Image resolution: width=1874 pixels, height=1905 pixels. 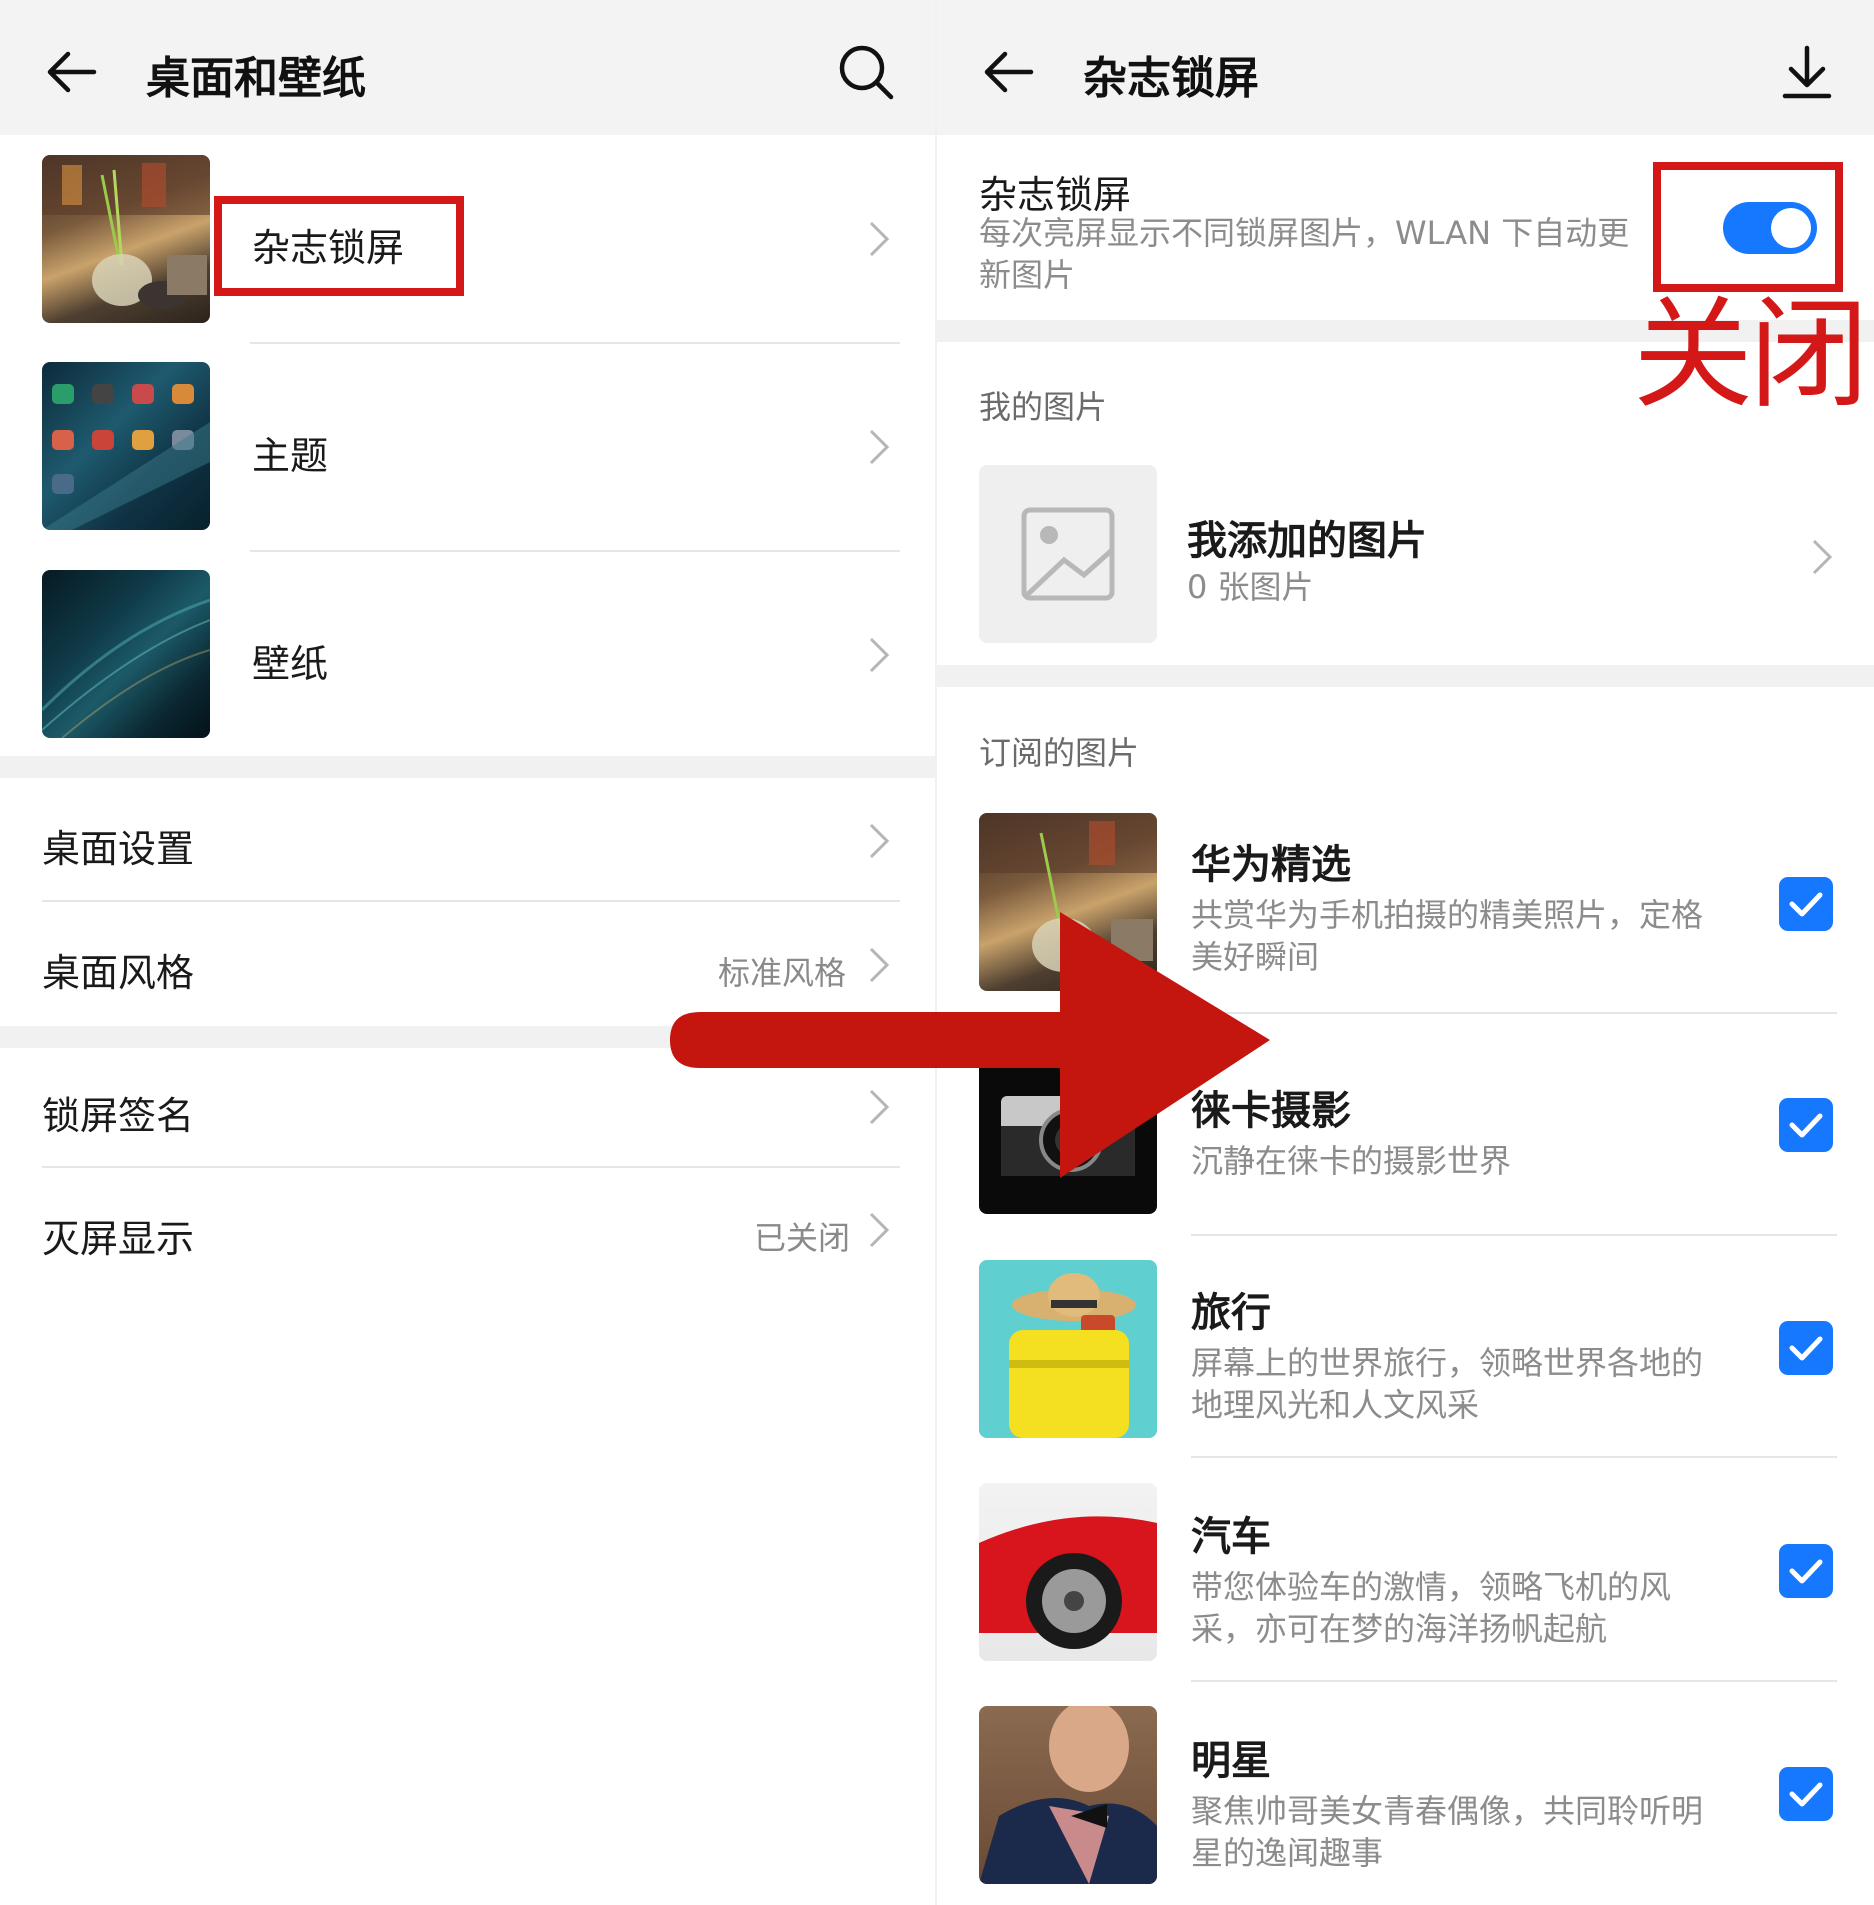 What do you see at coordinates (1307, 541) in the screenshot?
I see `item-title: 我添加的图片` at bounding box center [1307, 541].